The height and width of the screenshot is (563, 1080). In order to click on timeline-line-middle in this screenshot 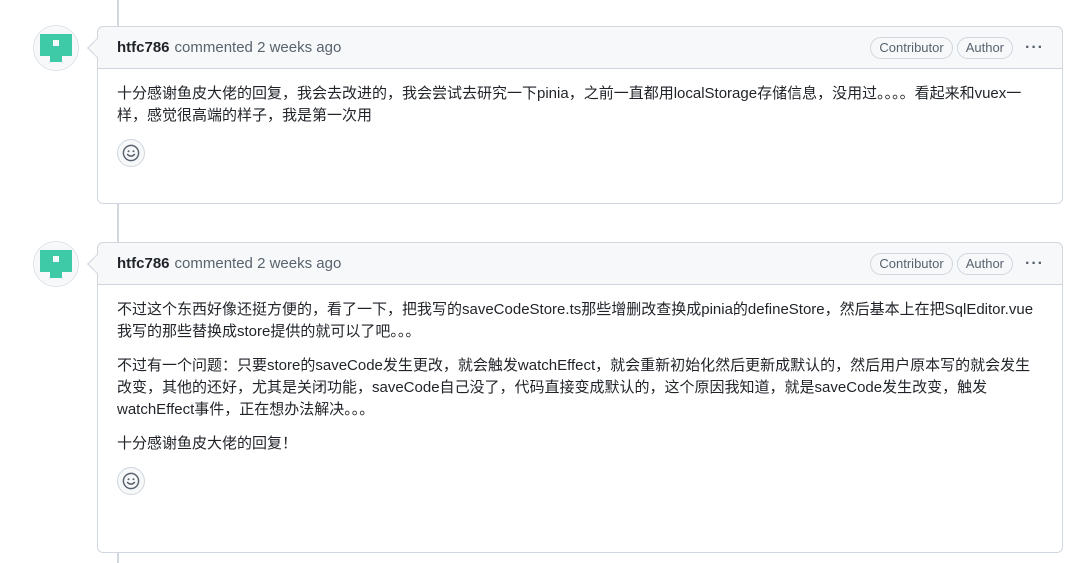, I will do `click(118, 223)`.